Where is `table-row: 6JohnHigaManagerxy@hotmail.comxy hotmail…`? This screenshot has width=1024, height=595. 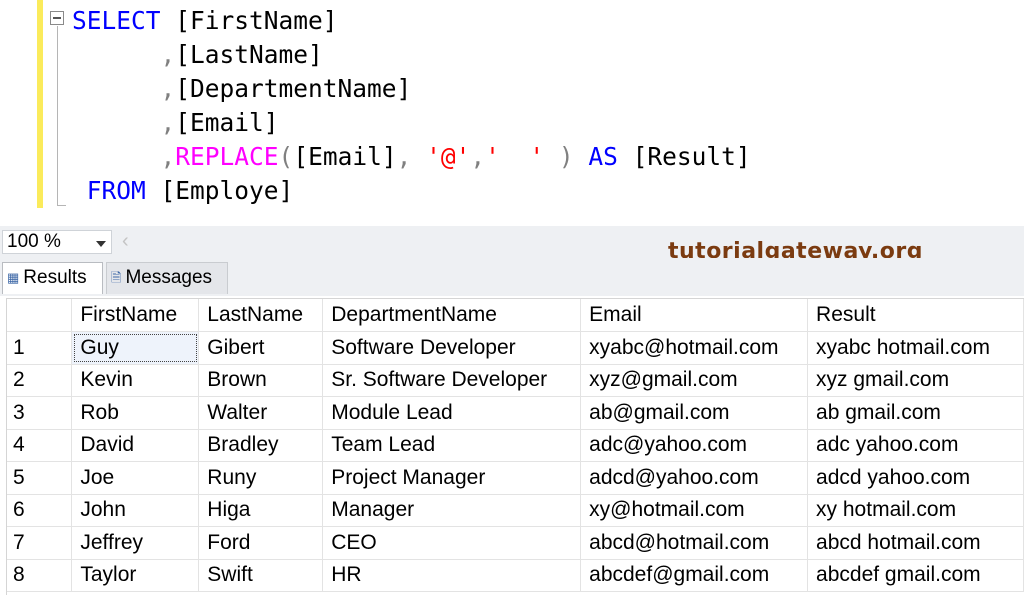 table-row: 6JohnHigaManagerxy@hotmail.comxy hotmail… is located at coordinates (515, 510).